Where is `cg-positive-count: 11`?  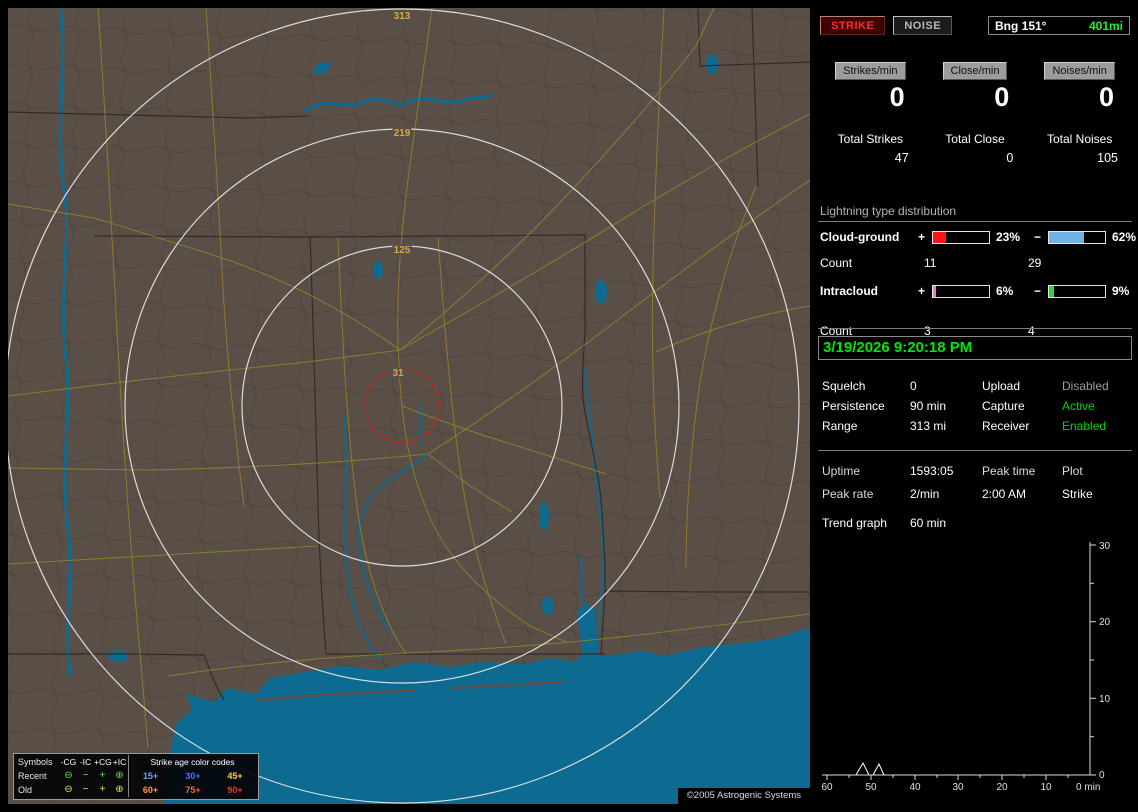 cg-positive-count: 11 is located at coordinates (930, 263).